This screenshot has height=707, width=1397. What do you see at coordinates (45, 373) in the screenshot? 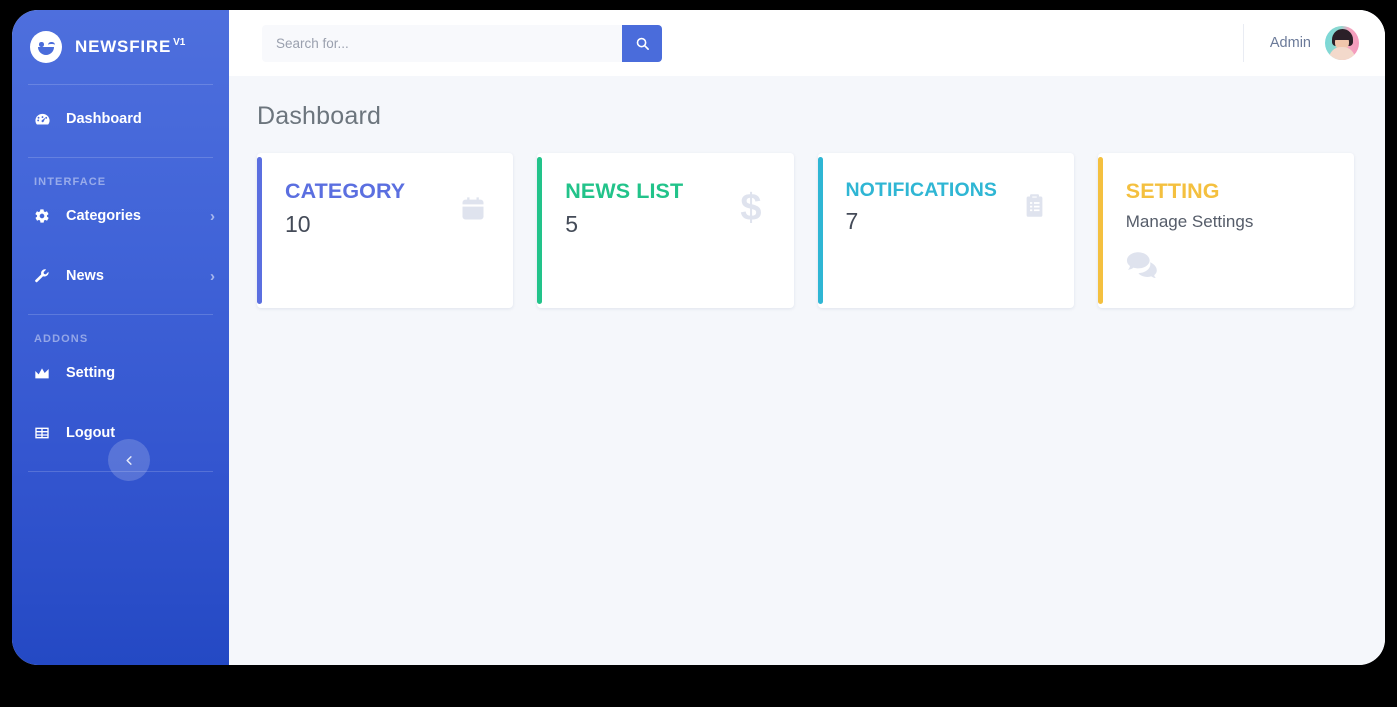
I see `area-chart-icon` at bounding box center [45, 373].